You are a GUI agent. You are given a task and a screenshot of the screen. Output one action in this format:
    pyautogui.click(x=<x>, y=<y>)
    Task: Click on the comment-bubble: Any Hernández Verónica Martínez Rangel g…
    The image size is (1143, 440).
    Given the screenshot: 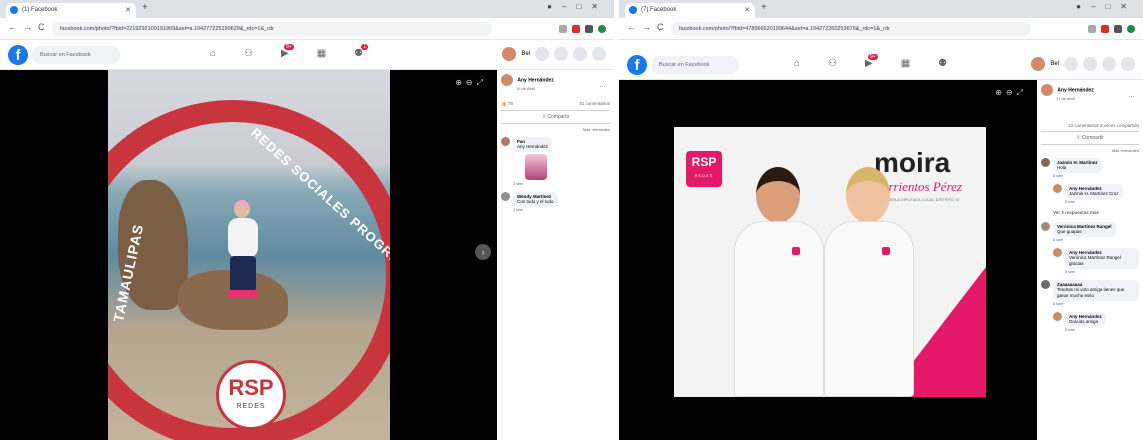 What is the action you would take?
    pyautogui.click(x=1102, y=258)
    